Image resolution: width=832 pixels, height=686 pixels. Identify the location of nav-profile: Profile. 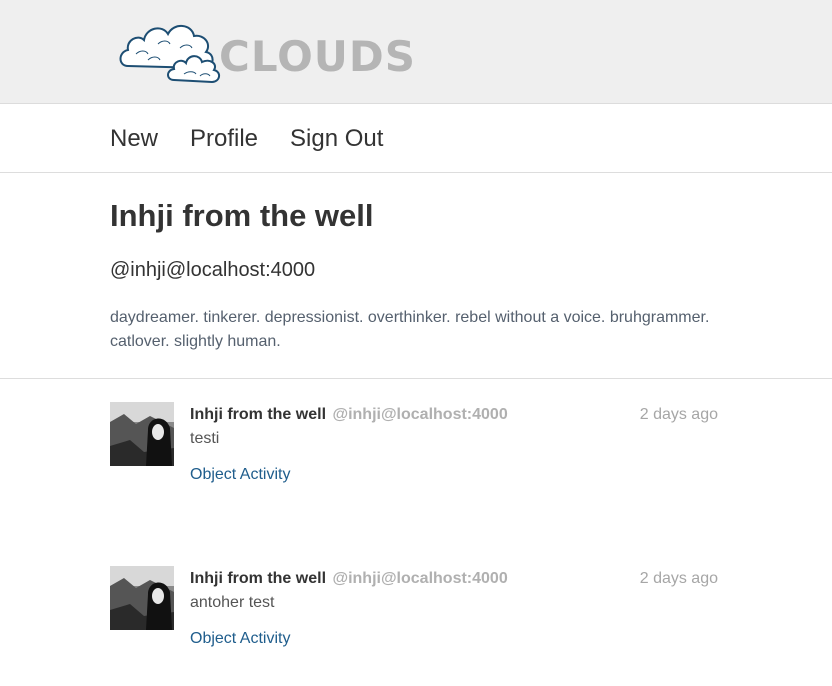
(224, 139).